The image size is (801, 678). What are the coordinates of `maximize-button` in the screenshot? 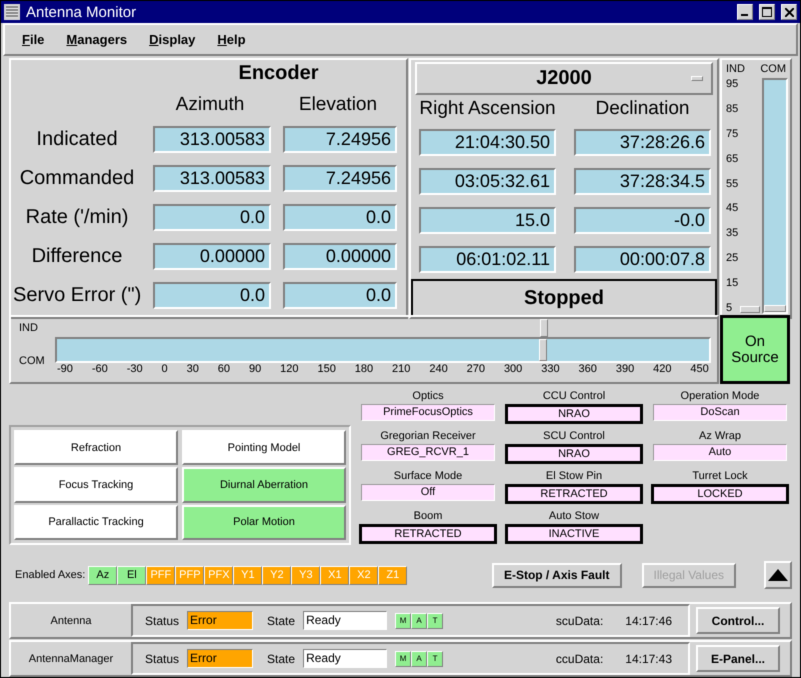 It's located at (767, 12).